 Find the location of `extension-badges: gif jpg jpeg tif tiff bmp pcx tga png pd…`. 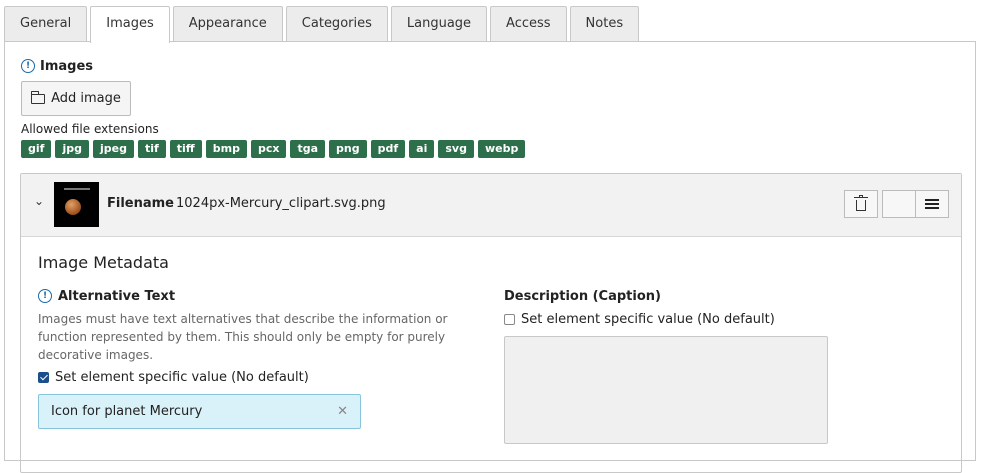

extension-badges: gif jpg jpeg tif tiff bmp pcx tga png pd… is located at coordinates (275, 149).